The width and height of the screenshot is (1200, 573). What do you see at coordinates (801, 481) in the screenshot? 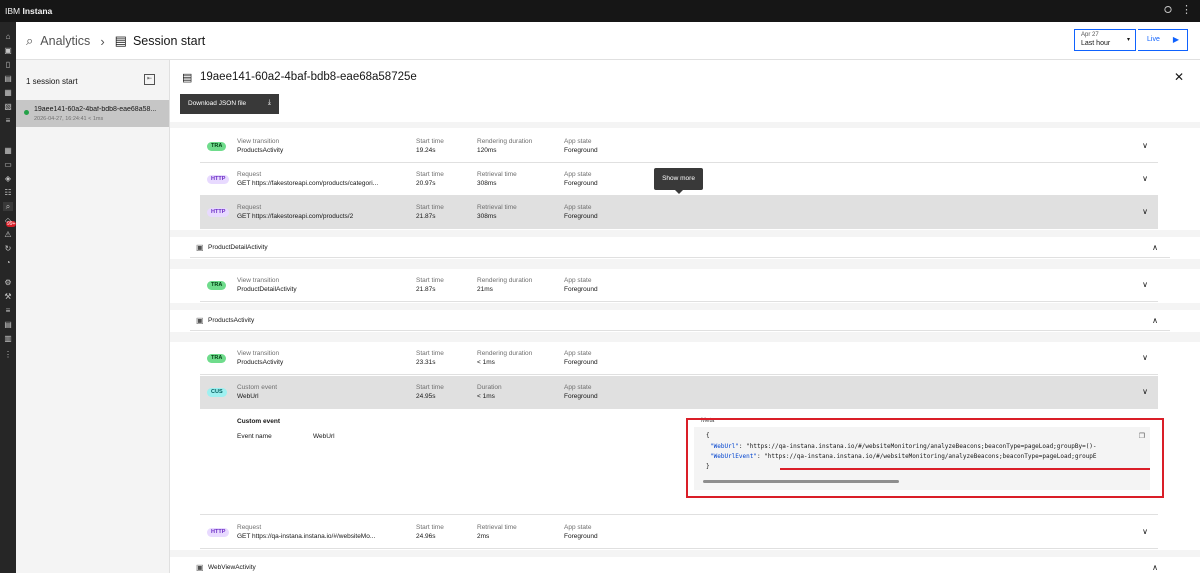
I see `horizontal-scrollbar` at bounding box center [801, 481].